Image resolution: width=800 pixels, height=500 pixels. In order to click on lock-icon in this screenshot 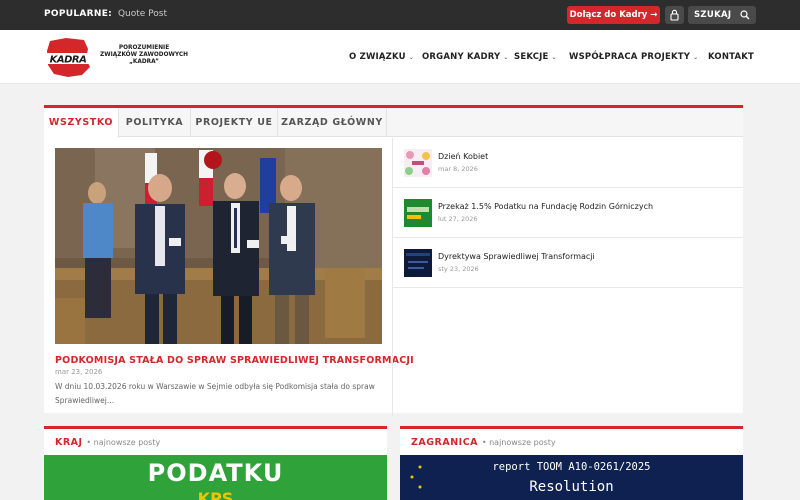, I will do `click(674, 15)`.